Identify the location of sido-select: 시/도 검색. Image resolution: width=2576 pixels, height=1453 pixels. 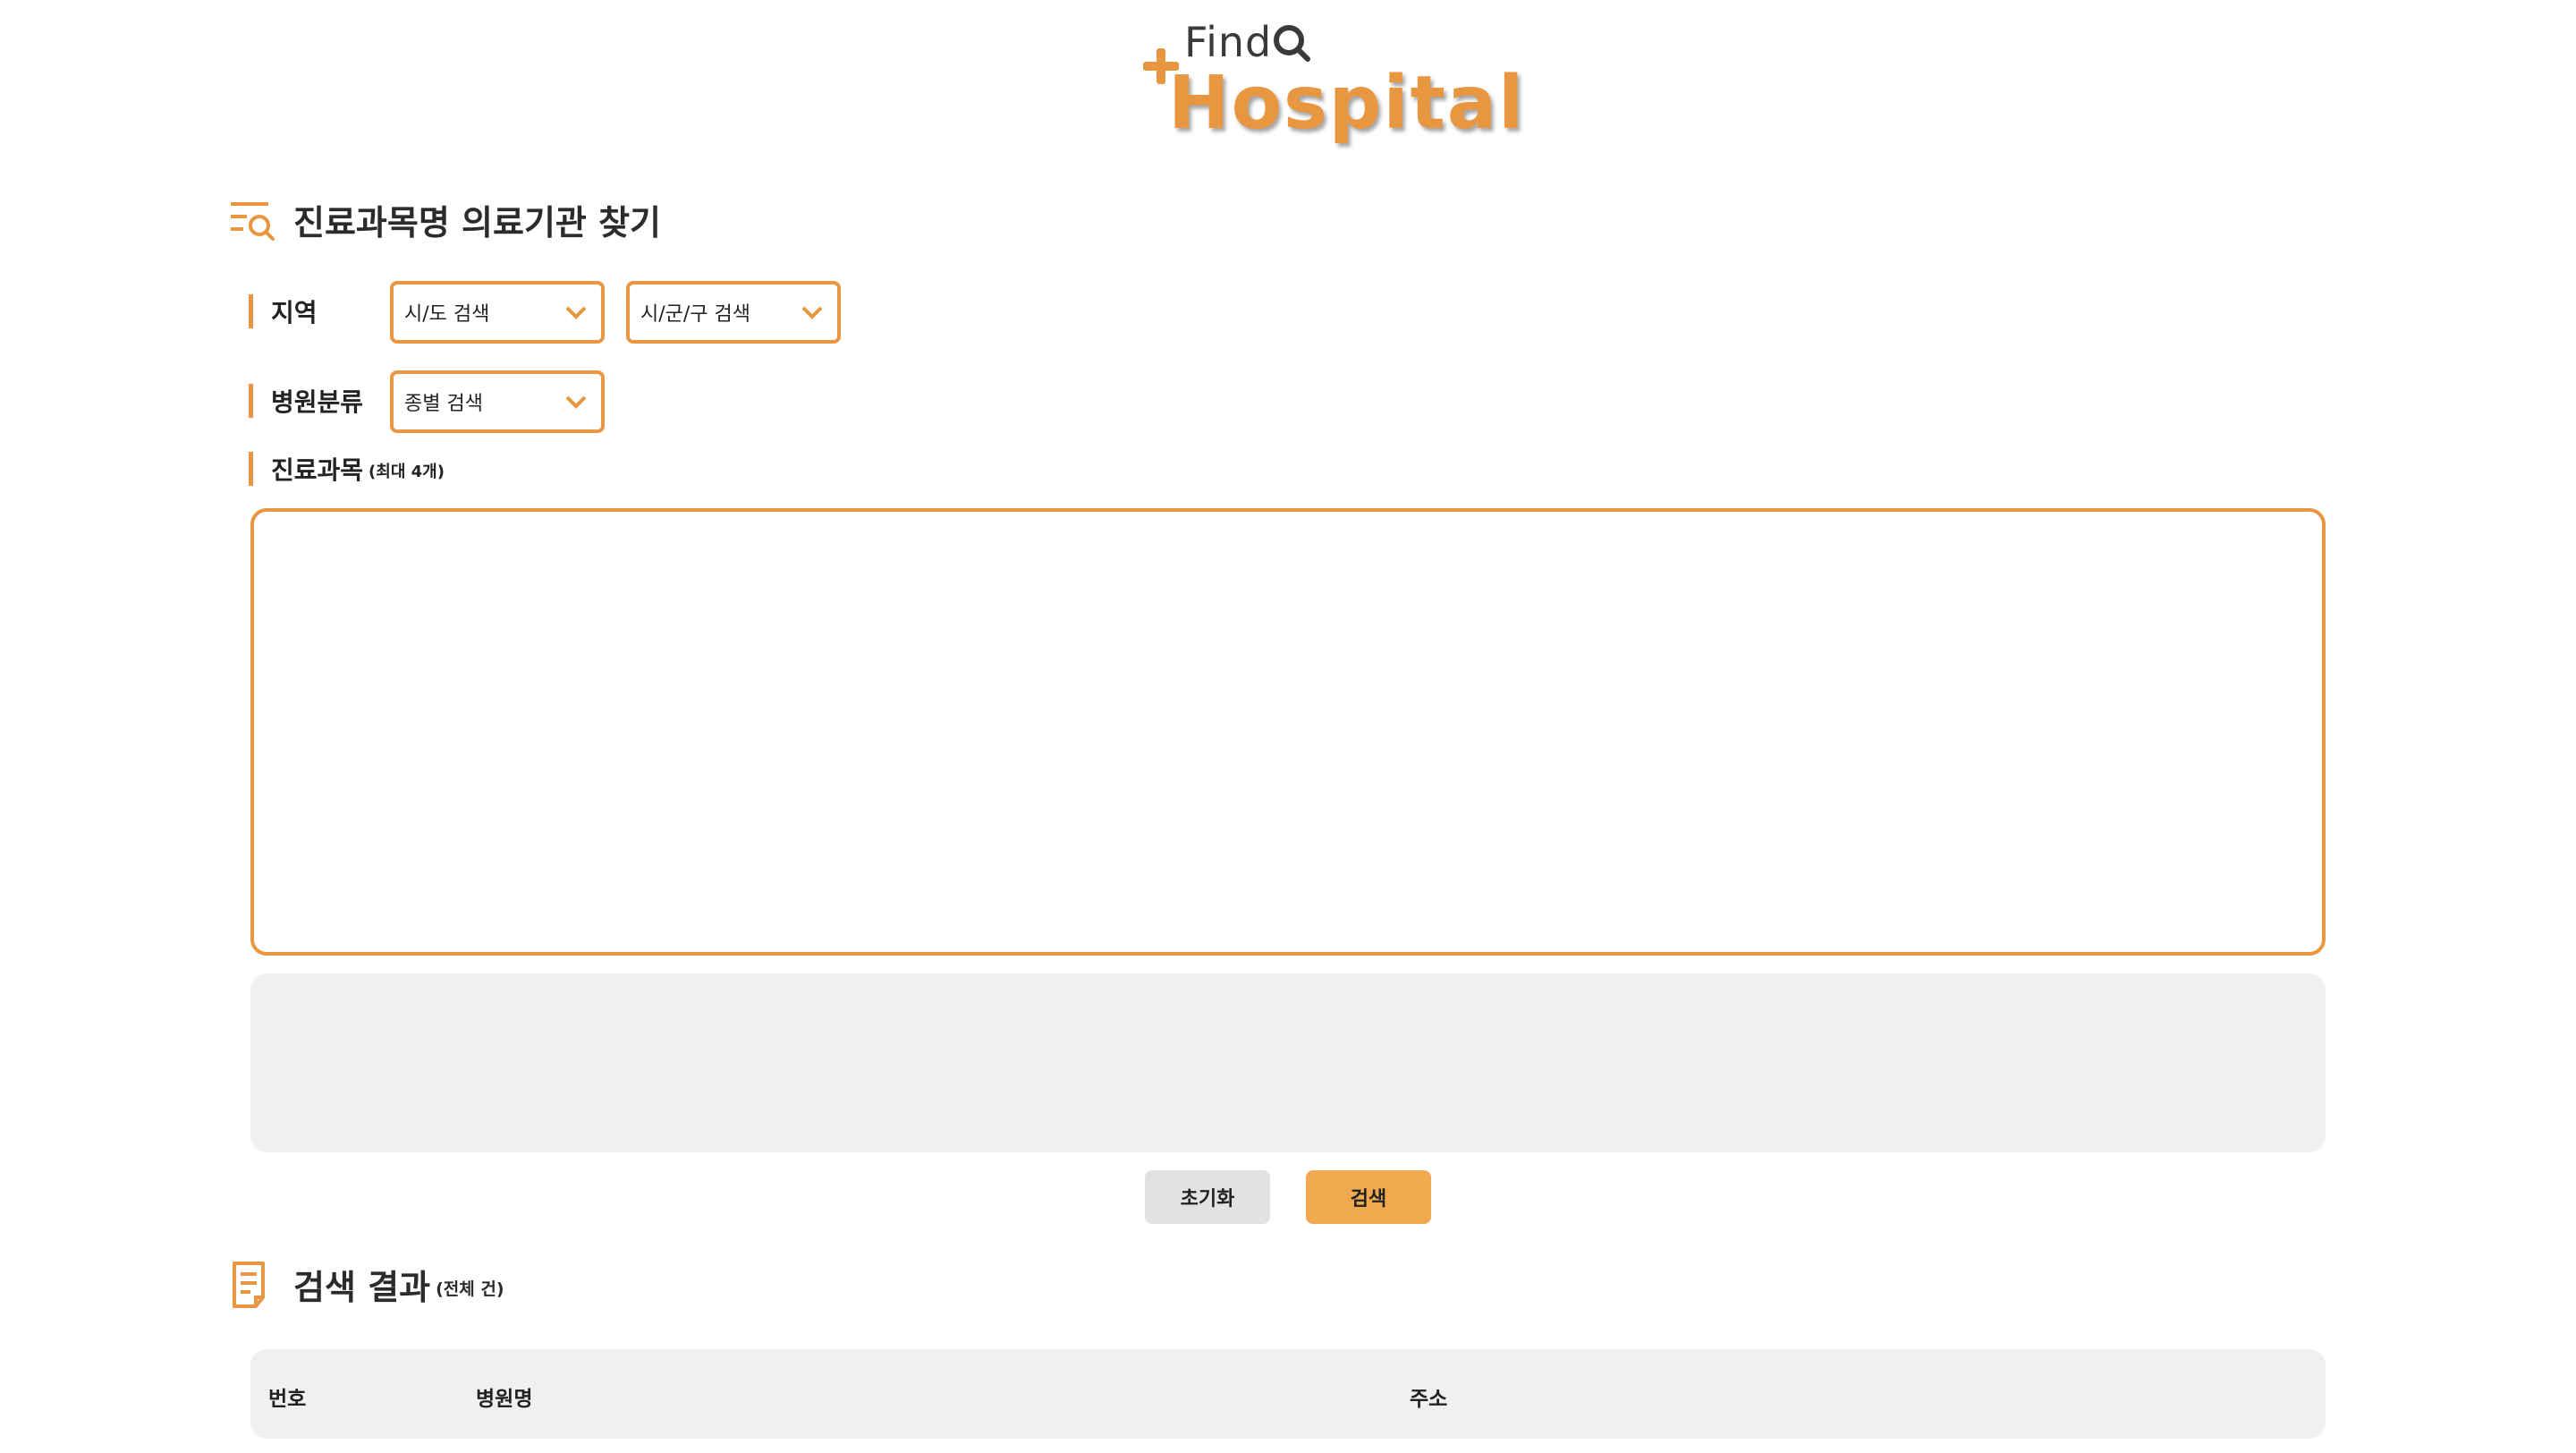
(497, 312).